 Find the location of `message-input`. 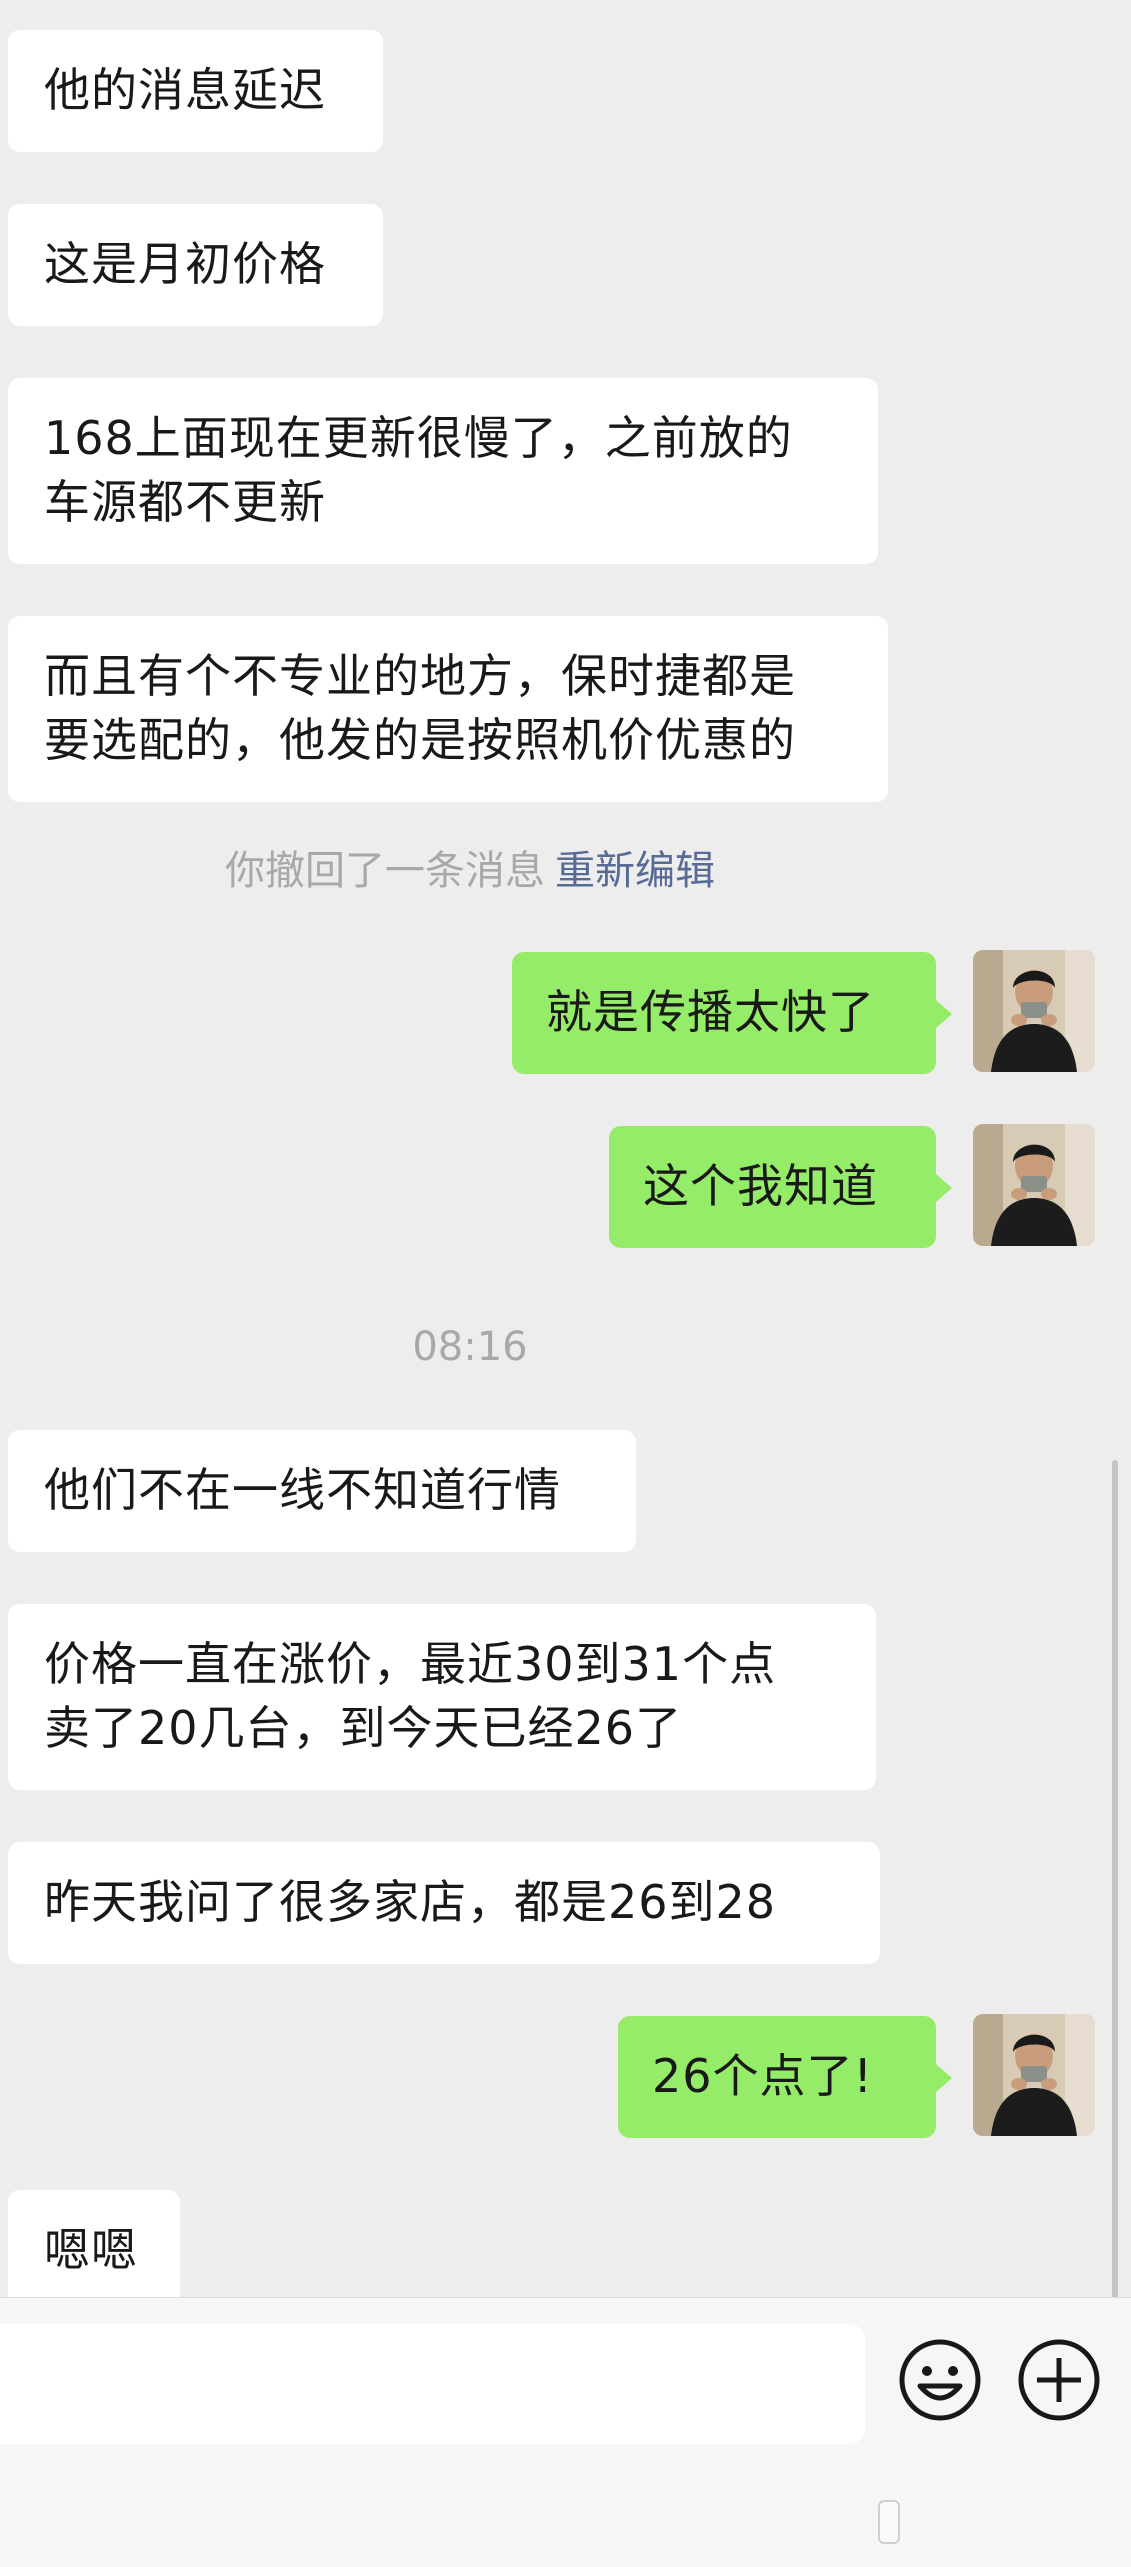

message-input is located at coordinates (432, 2384).